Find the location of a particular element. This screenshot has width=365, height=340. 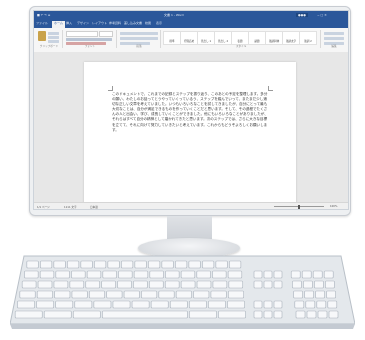

tab-file: ファイル is located at coordinates (42, 23).